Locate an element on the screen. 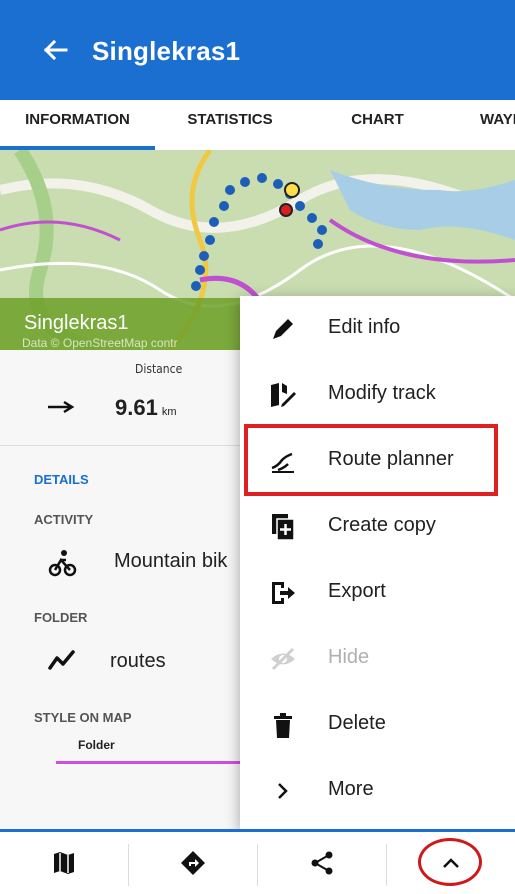 This screenshot has width=515, height=894. activity-value: Mountain bik is located at coordinates (171, 561).